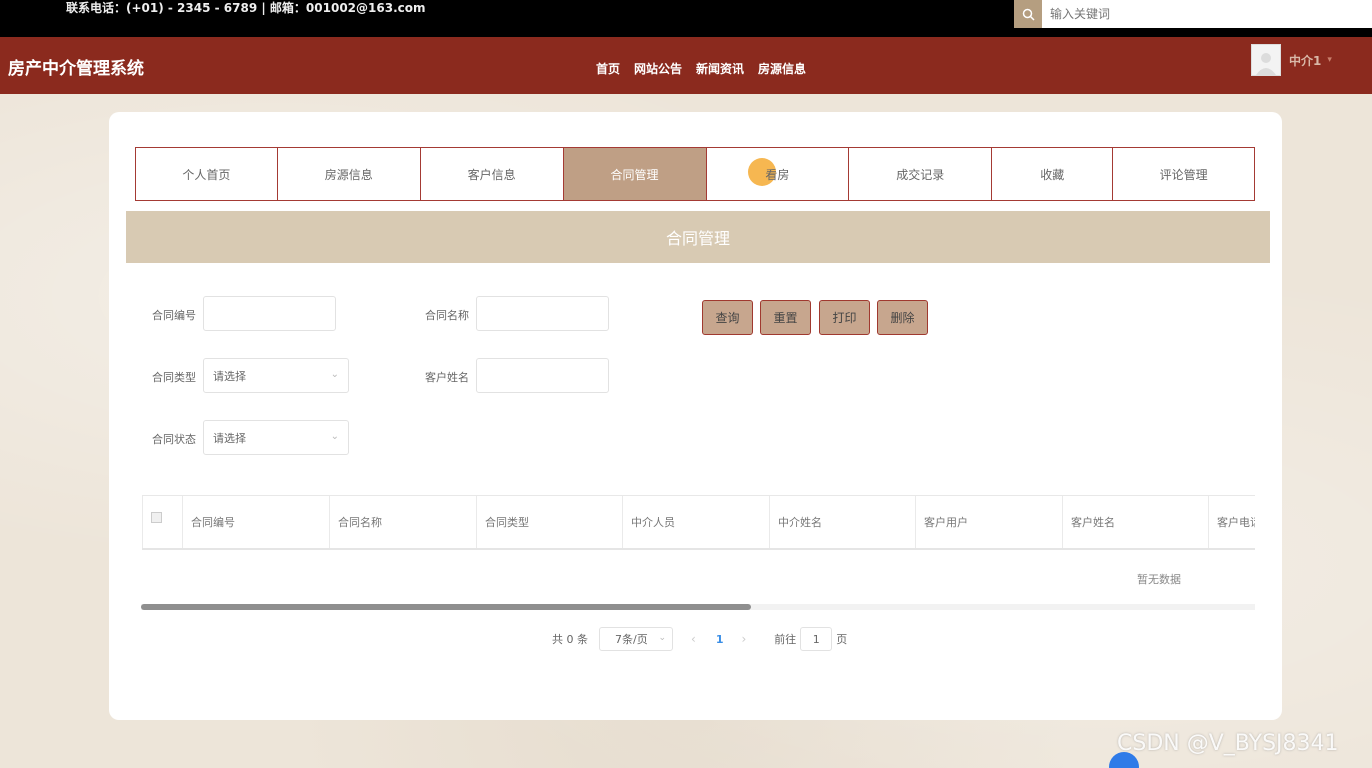 This screenshot has width=1372, height=768. Describe the element at coordinates (1231, 522) in the screenshot. I see `column-header: 客户电话` at that location.